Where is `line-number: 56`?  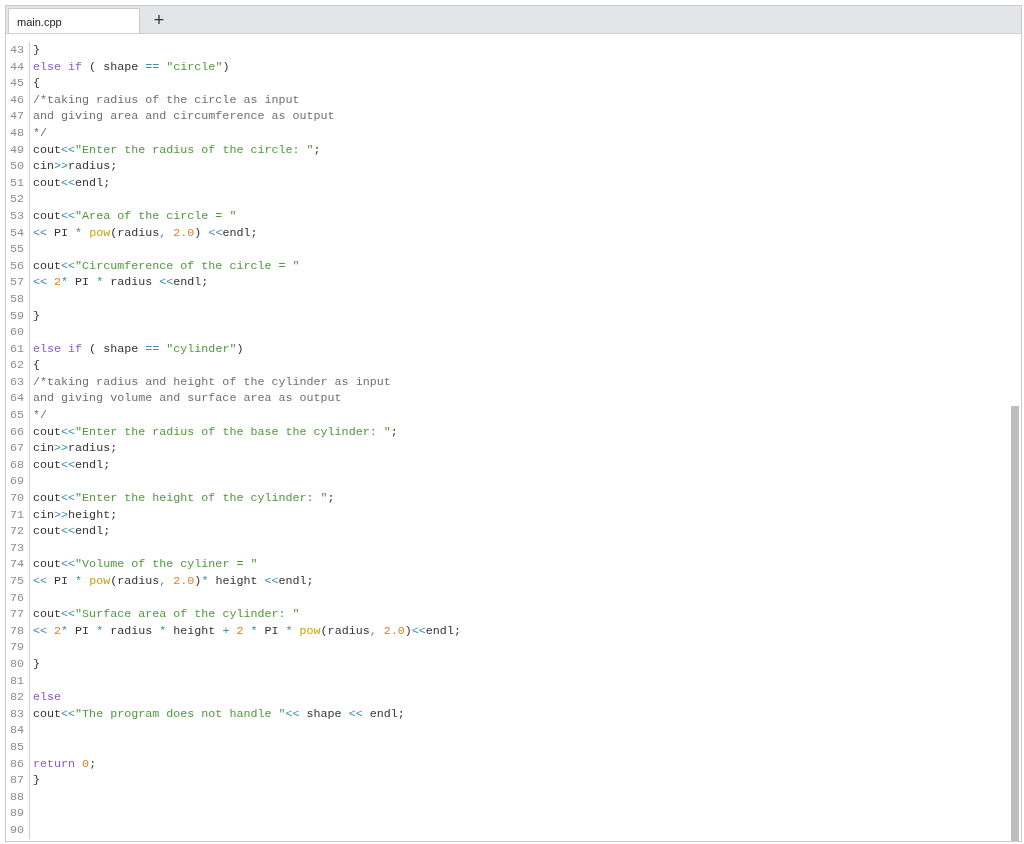
line-number: 56 is located at coordinates (16, 266).